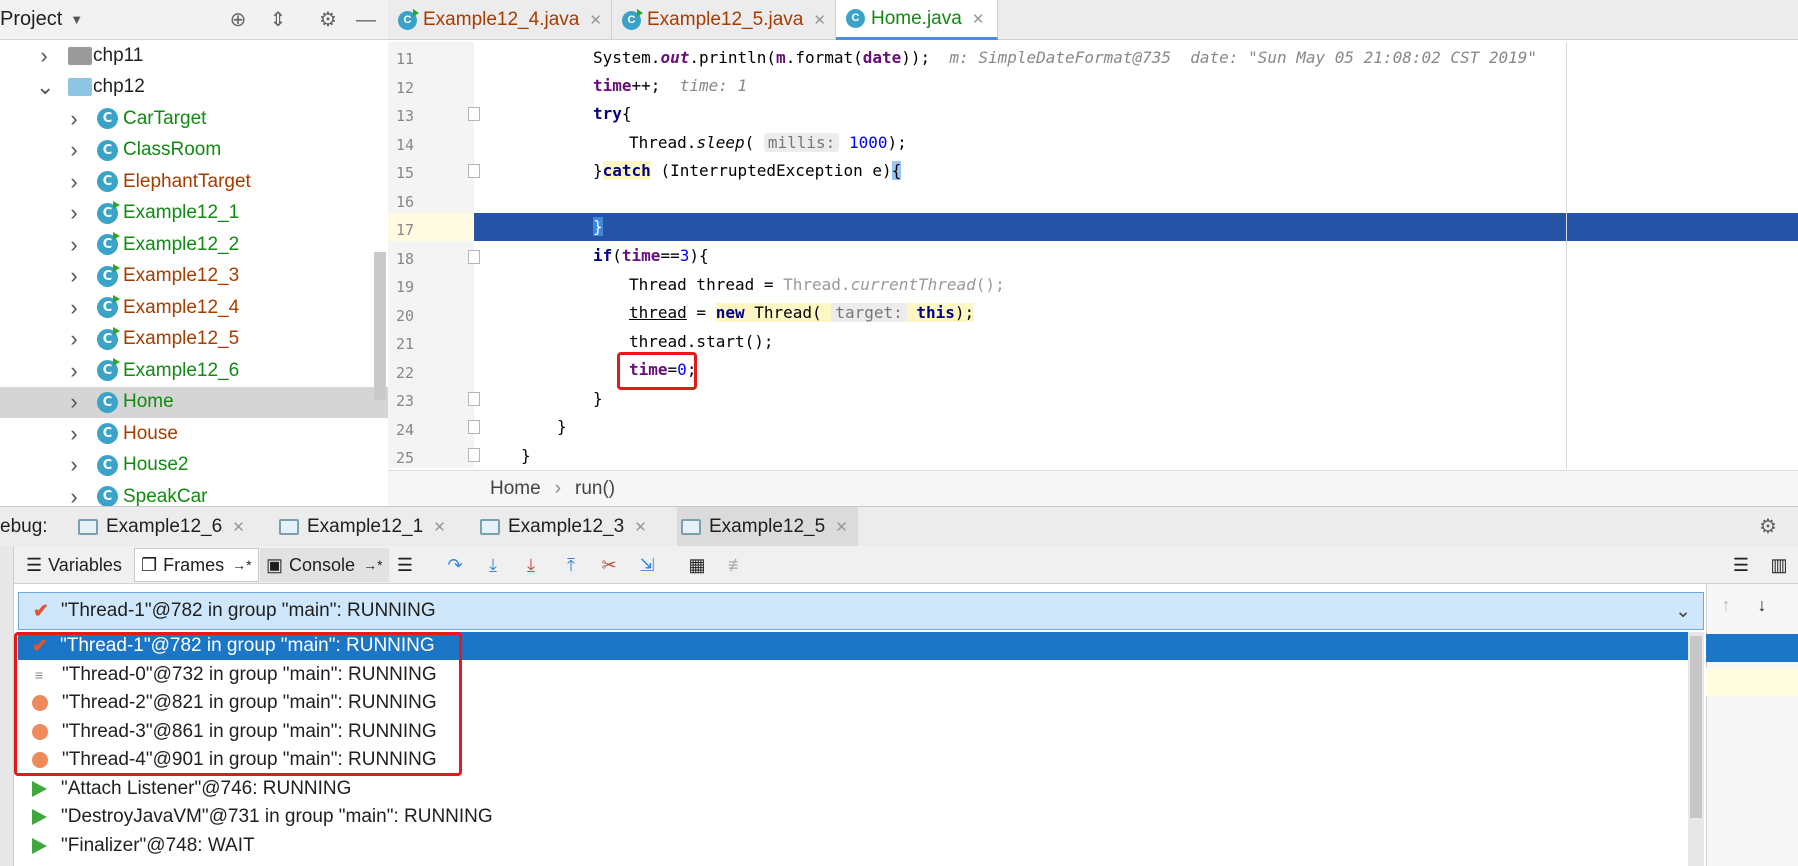  I want to click on evaluate-icon: ▦, so click(697, 565).